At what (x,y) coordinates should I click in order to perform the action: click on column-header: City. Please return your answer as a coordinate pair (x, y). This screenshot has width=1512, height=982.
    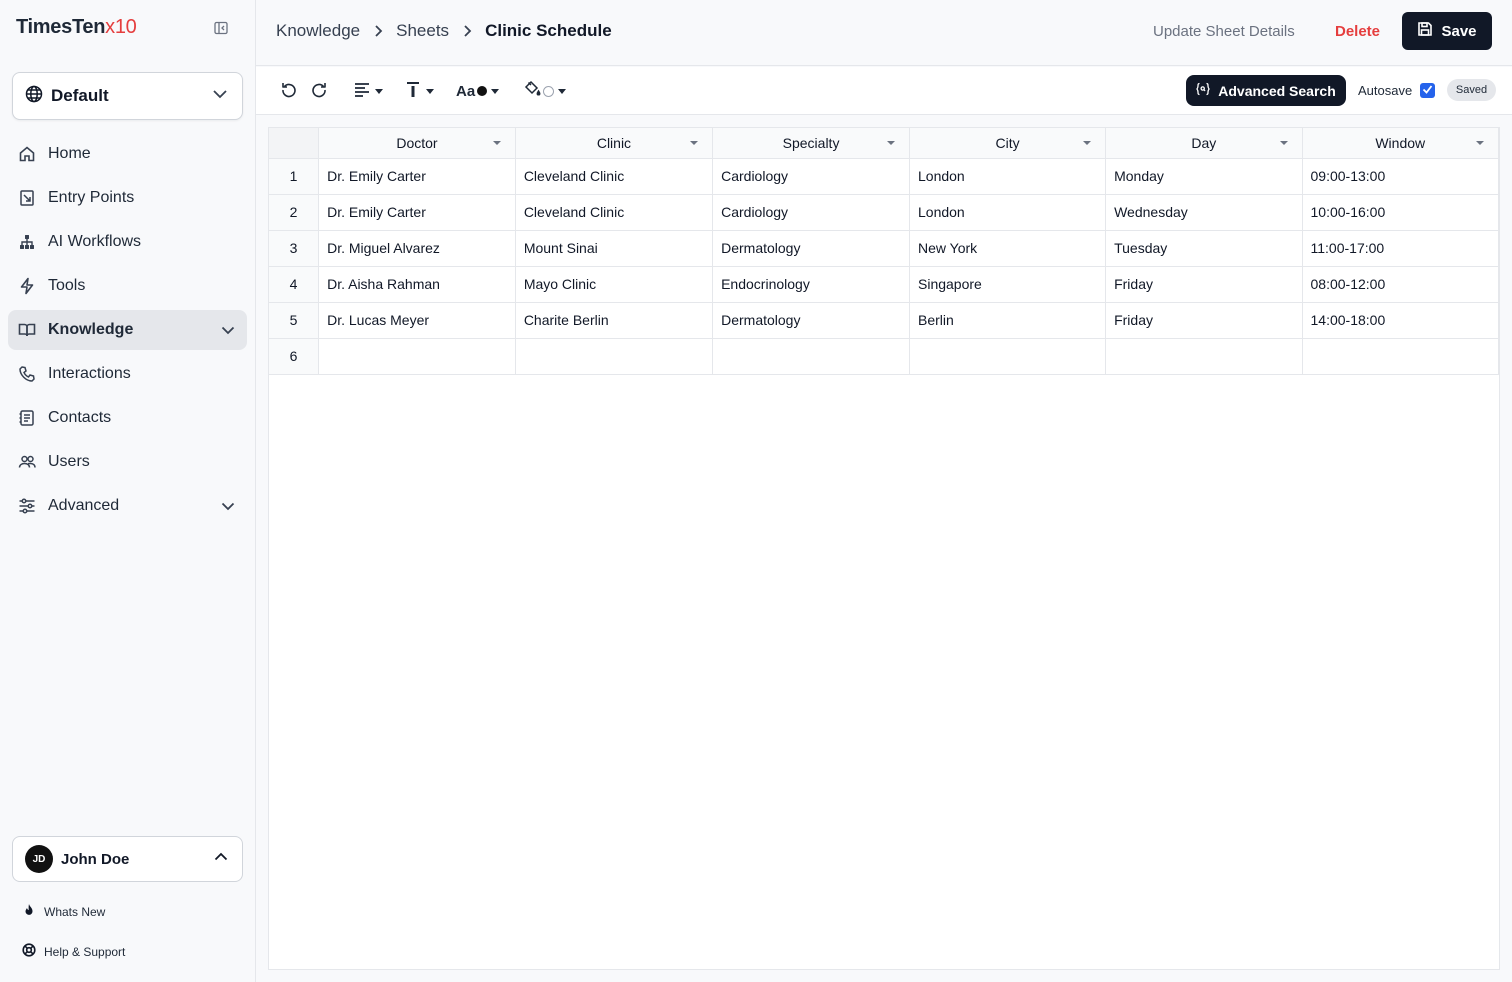
    Looking at the image, I should click on (1008, 143).